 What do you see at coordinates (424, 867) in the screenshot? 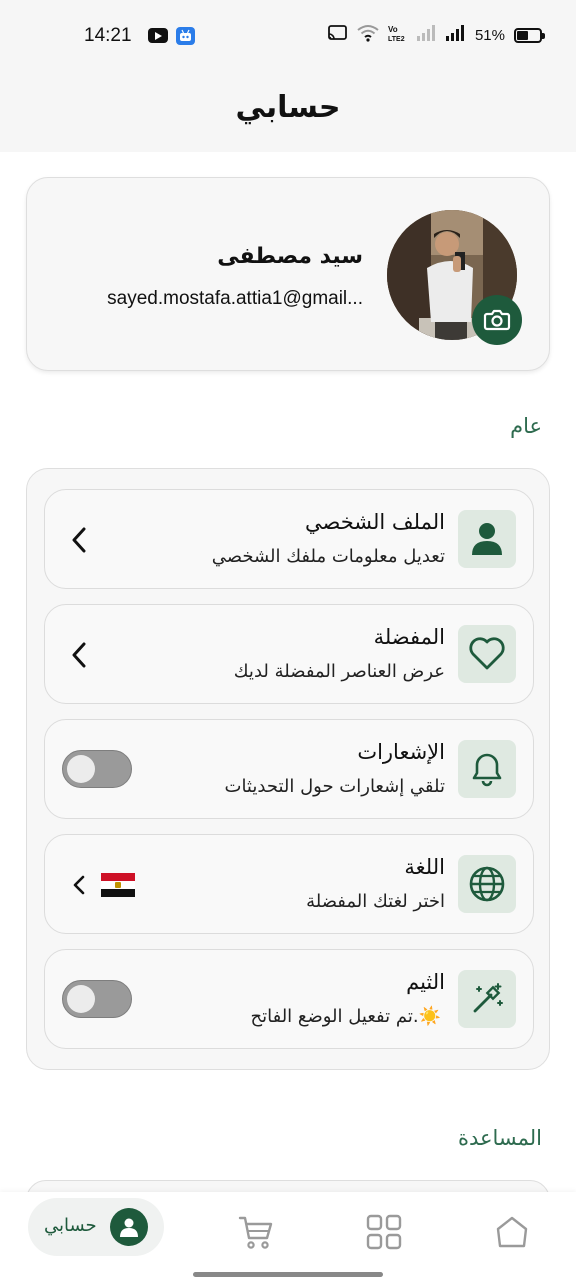
I see `row-title: اللغة` at bounding box center [424, 867].